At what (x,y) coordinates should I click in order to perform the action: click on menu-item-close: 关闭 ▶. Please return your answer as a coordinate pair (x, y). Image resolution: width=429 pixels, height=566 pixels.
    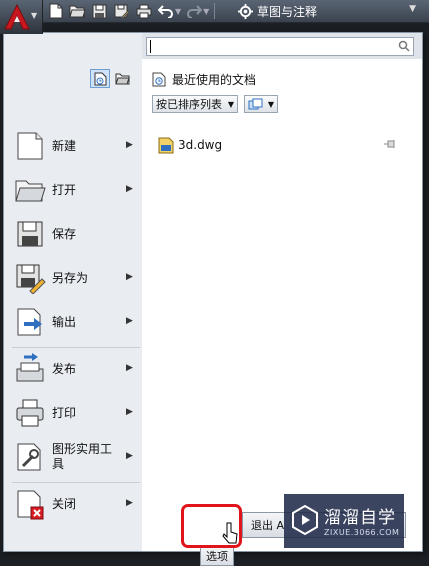
    Looking at the image, I should click on (73, 504).